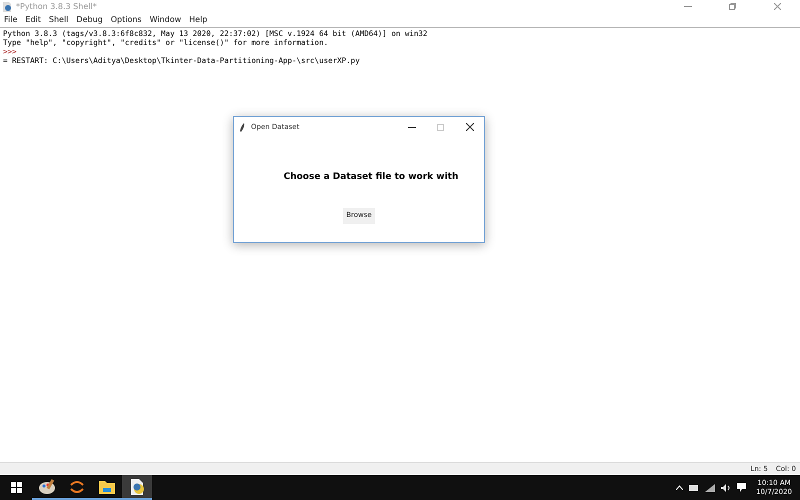 This screenshot has width=800, height=500. Describe the element at coordinates (726, 488) in the screenshot. I see `speaker-icon` at that location.